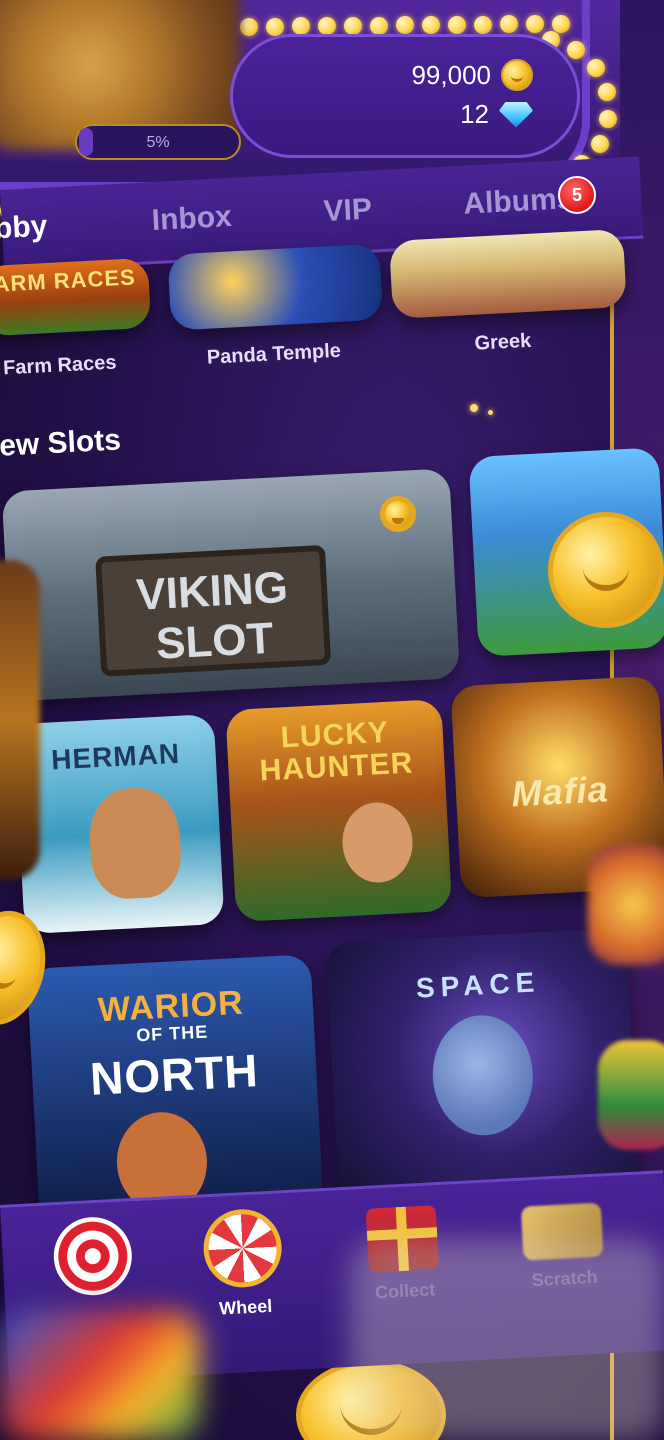 The height and width of the screenshot is (1440, 664). I want to click on level-progress-text: 5%, so click(158, 142).